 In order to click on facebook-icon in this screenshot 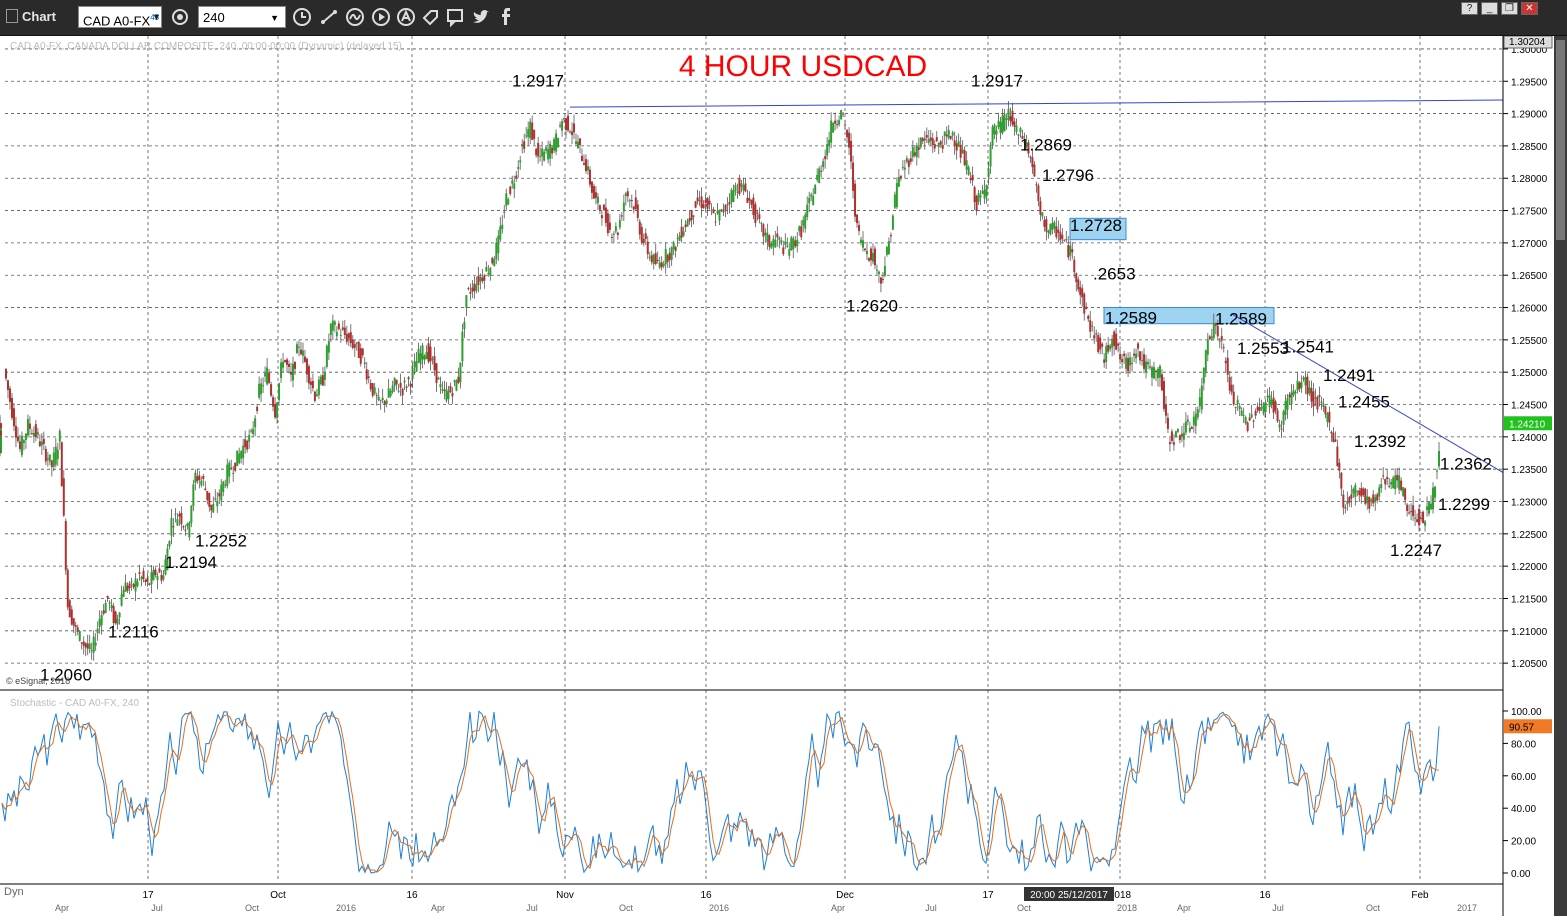, I will do `click(506, 17)`.